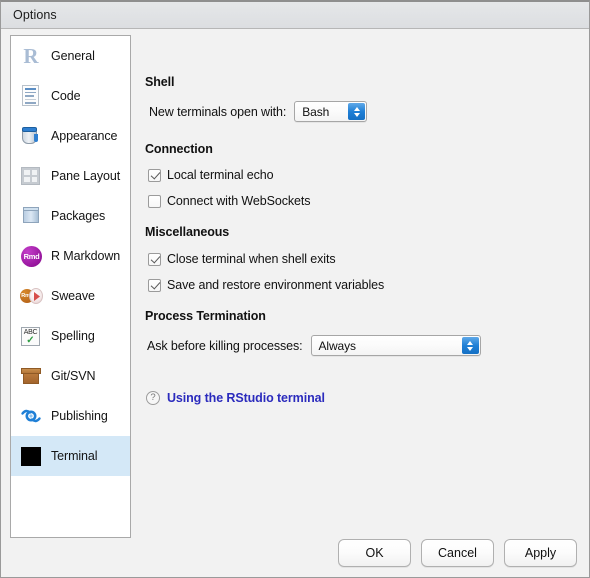  I want to click on terminal-black-icon, so click(31, 456).